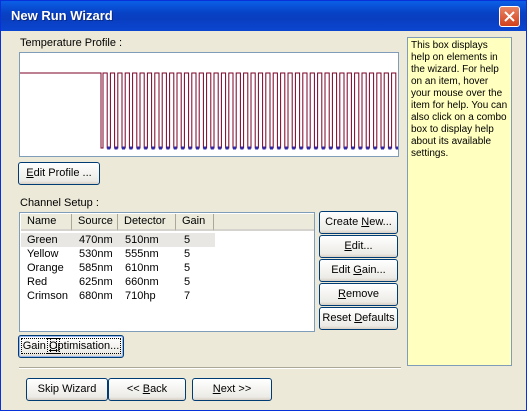 The image size is (527, 411). Describe the element at coordinates (358, 318) in the screenshot. I see `reset-defaults-button: Reset Defaults` at that location.